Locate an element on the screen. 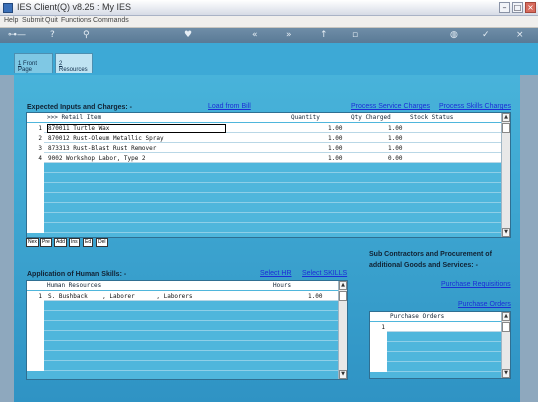  process-skills-charges-link: Process Skills Charges is located at coordinates (475, 106).